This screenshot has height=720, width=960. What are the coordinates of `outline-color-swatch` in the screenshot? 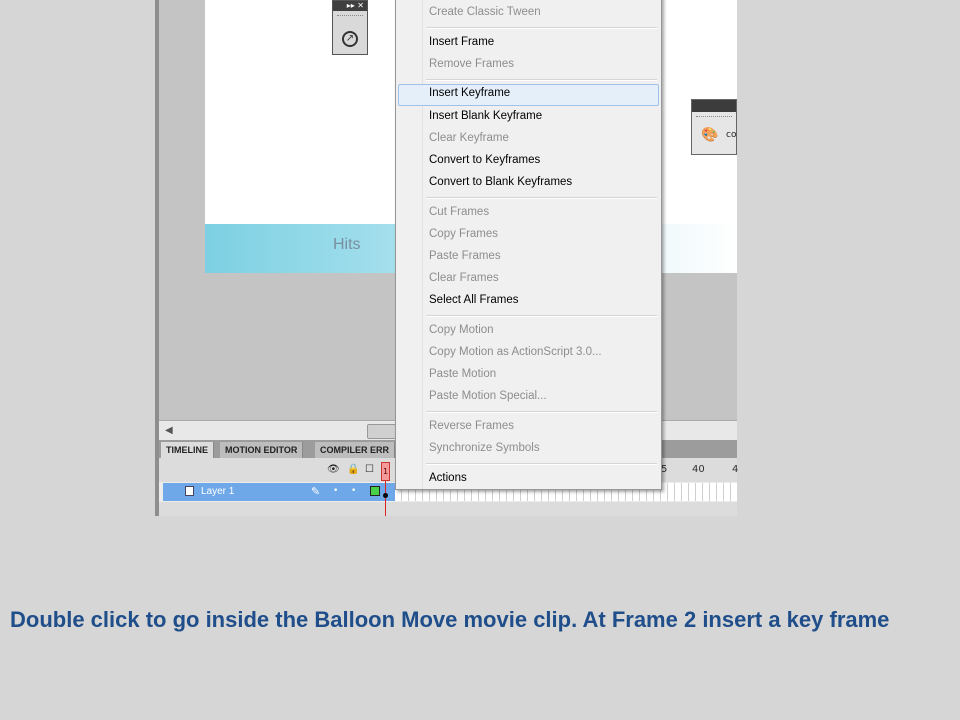 It's located at (375, 491).